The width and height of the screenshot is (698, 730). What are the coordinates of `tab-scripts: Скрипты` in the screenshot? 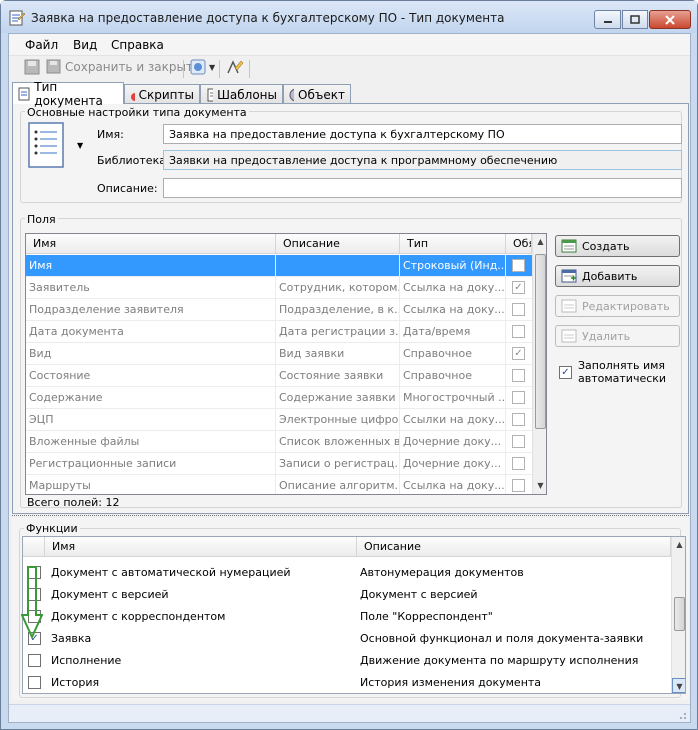 It's located at (162, 94).